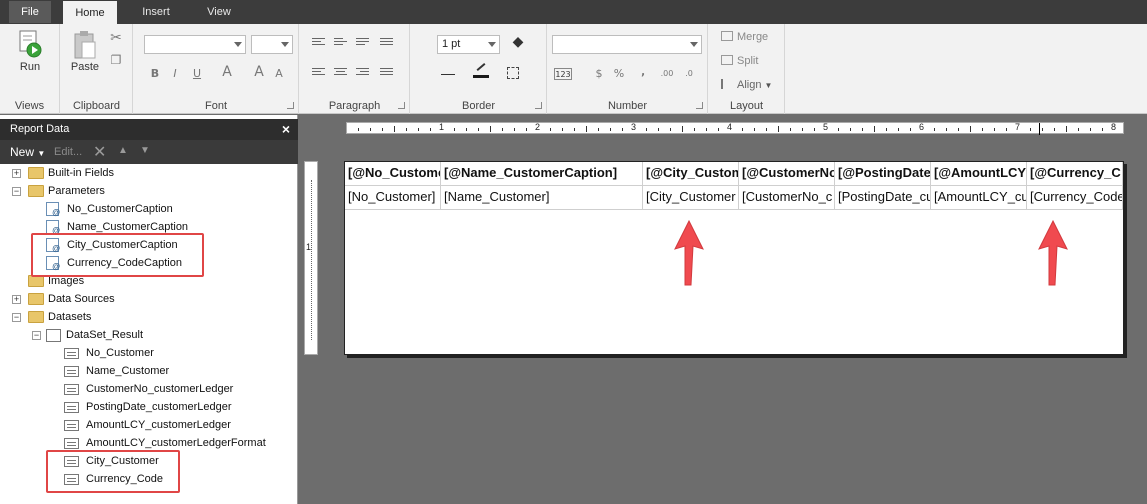 The height and width of the screenshot is (504, 1147). Describe the element at coordinates (643, 72) in the screenshot. I see `comma-button: ‚` at that location.